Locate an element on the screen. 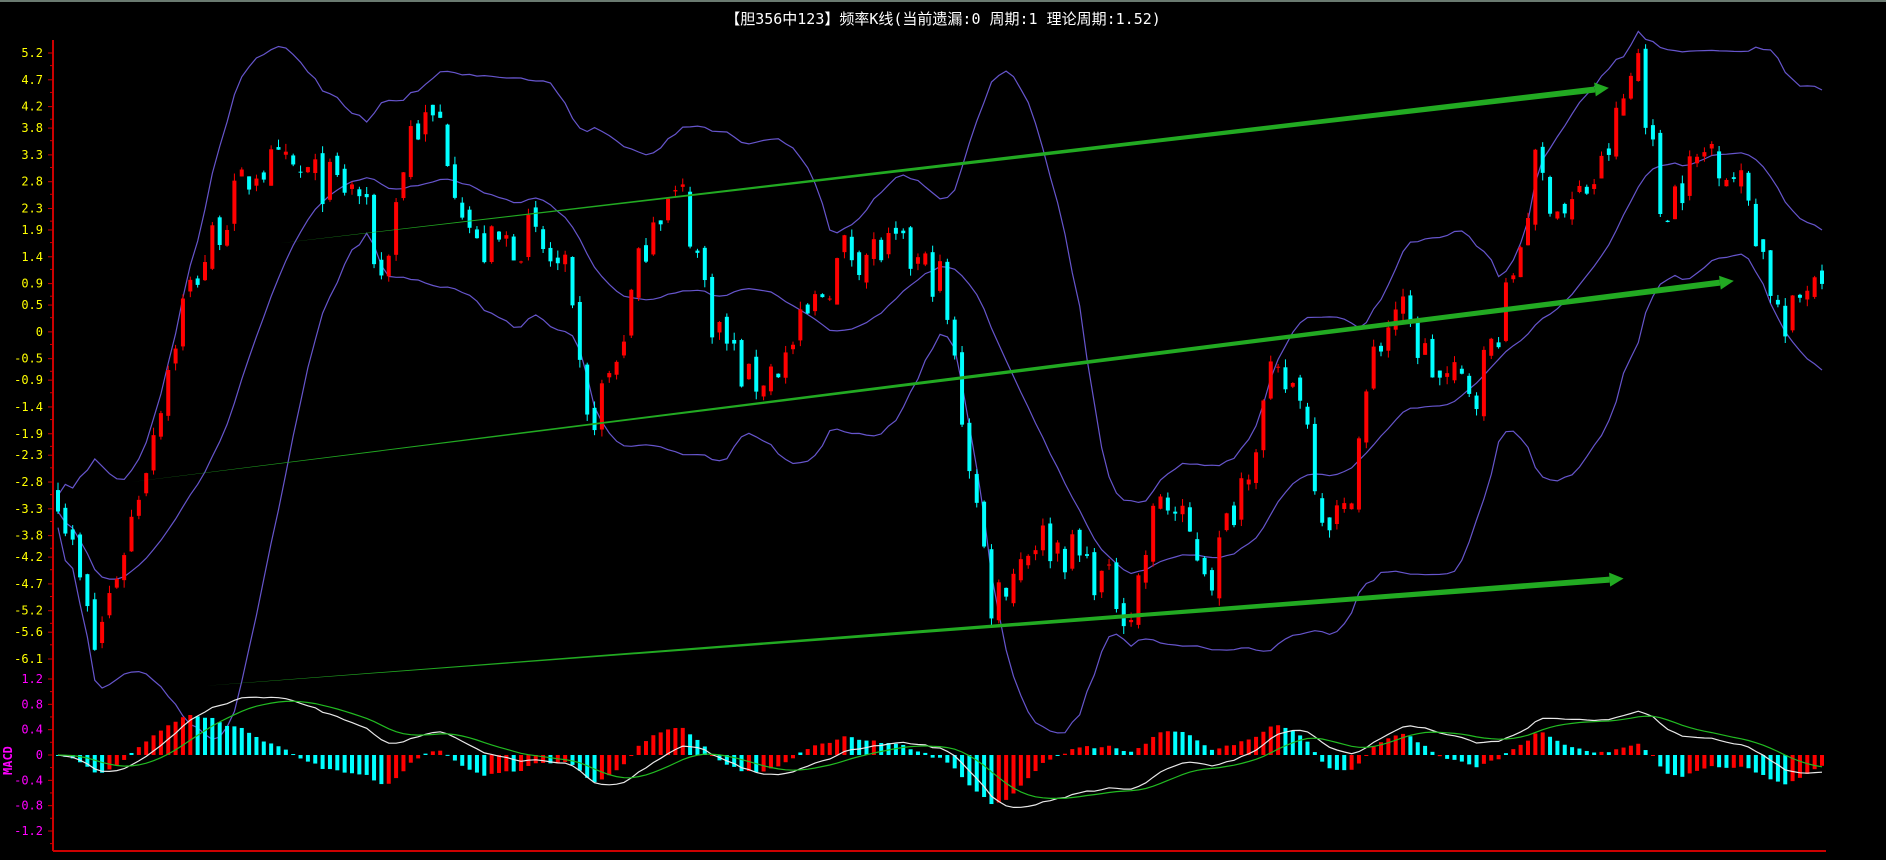 The image size is (1886, 860). macd-tick-label: 1.2 is located at coordinates (32, 679).